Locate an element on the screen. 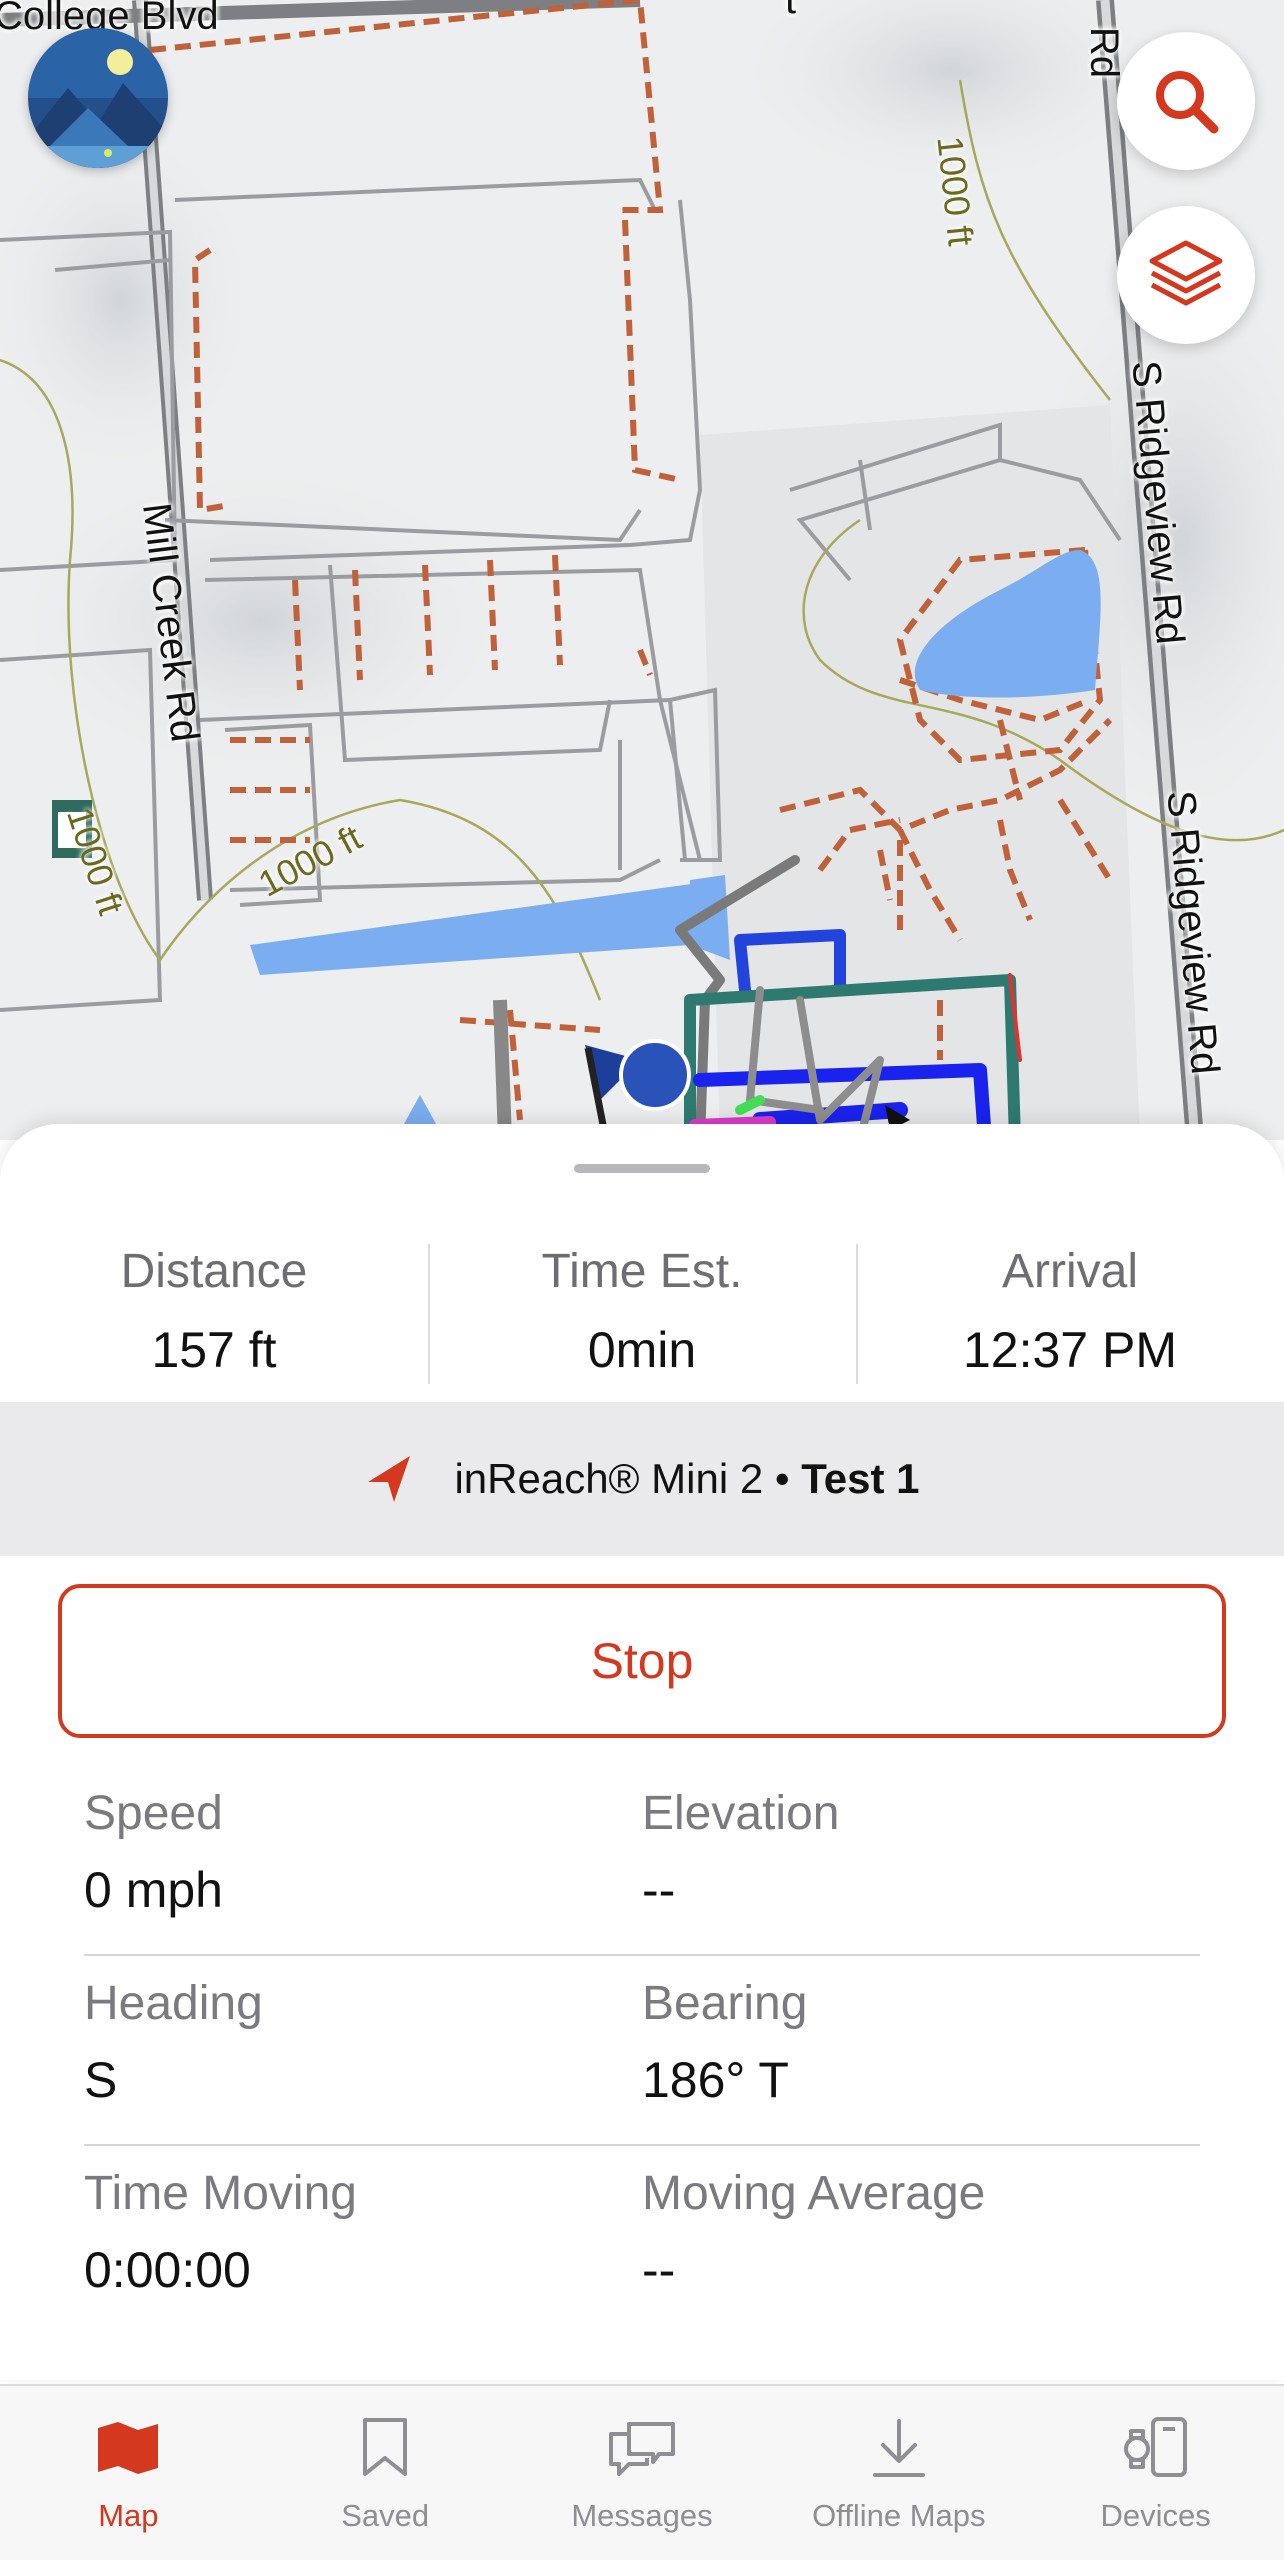 The width and height of the screenshot is (1284, 2560). activity-name: Test 1 is located at coordinates (860, 1478).